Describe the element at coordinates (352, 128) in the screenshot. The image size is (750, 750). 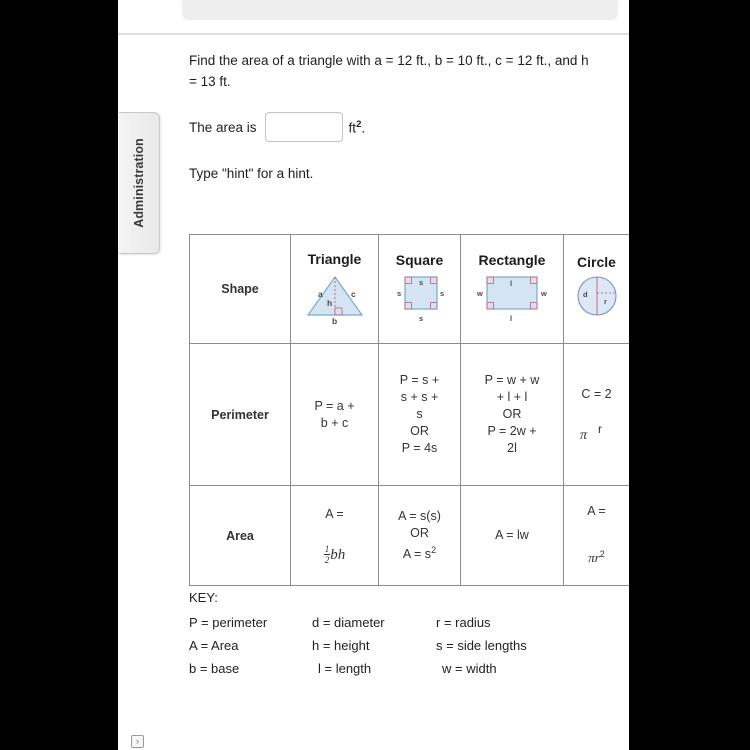
I see `answer-unit-text: ft` at that location.